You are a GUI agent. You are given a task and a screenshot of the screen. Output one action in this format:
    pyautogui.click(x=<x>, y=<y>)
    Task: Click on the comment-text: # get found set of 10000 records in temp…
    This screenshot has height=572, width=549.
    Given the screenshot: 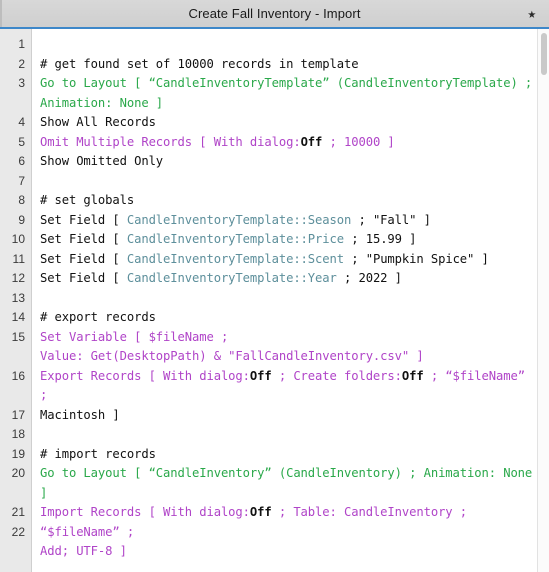 What is the action you would take?
    pyautogui.click(x=199, y=63)
    